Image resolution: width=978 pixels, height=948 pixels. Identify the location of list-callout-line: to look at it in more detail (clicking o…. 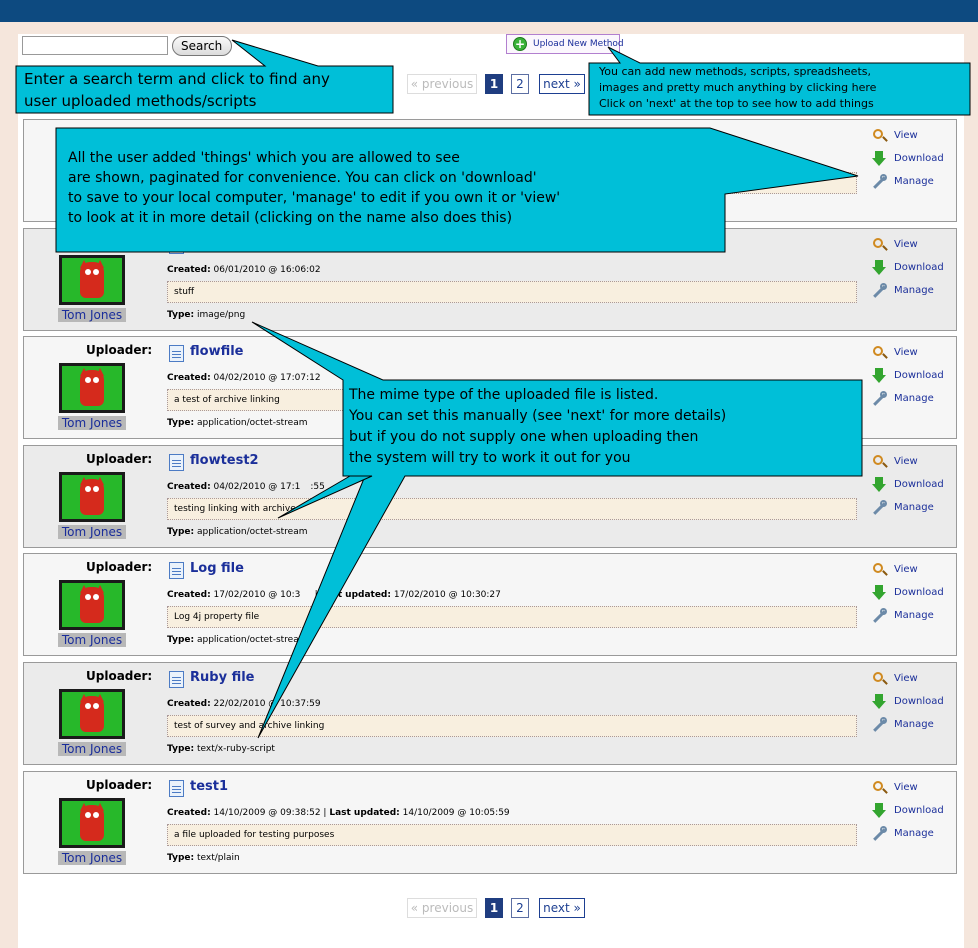
(290, 218).